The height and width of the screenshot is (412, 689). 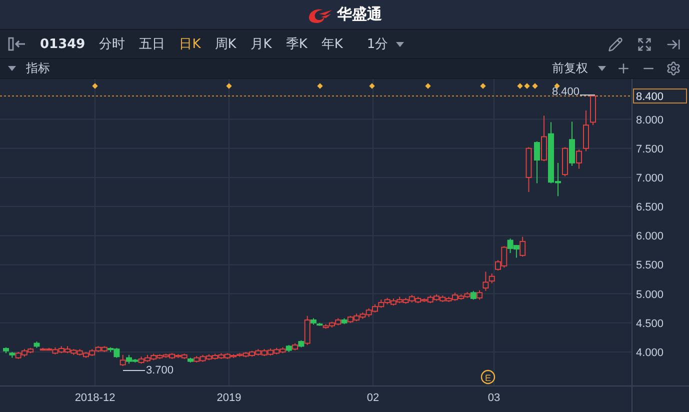 What do you see at coordinates (650, 149) in the screenshot?
I see `axis-tick-label: 7.500` at bounding box center [650, 149].